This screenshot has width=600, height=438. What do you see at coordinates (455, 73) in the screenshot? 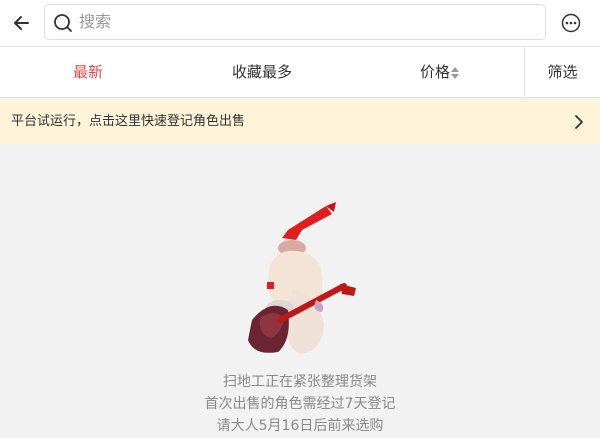
I see `sort-up-down-icon` at bounding box center [455, 73].